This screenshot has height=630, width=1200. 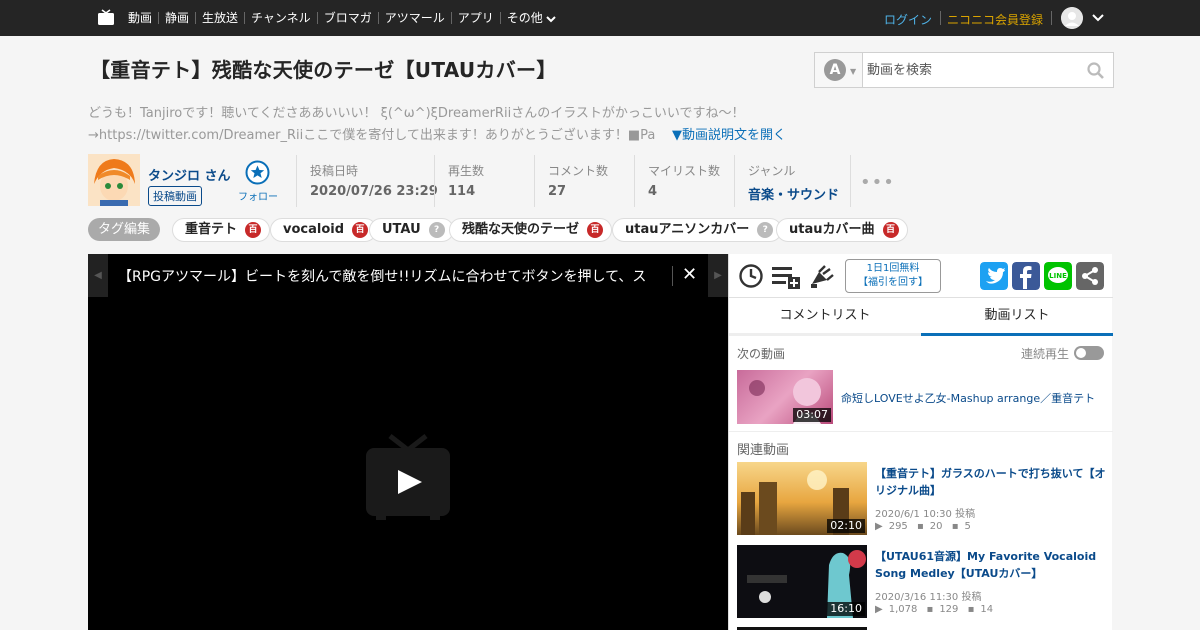 I want to click on nav-more-label: その他, so click(x=524, y=18).